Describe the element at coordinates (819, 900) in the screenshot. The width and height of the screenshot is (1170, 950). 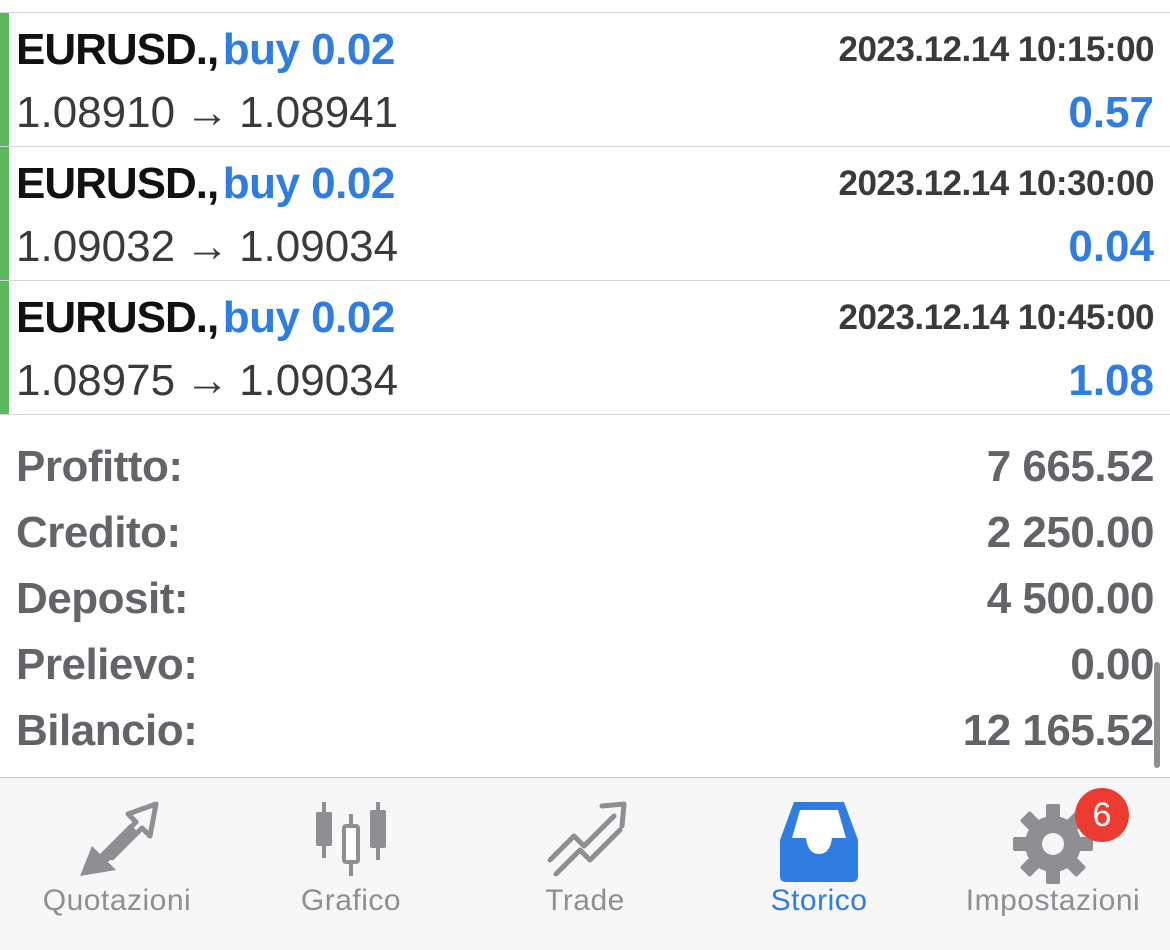
I see `tab-label: Storico` at that location.